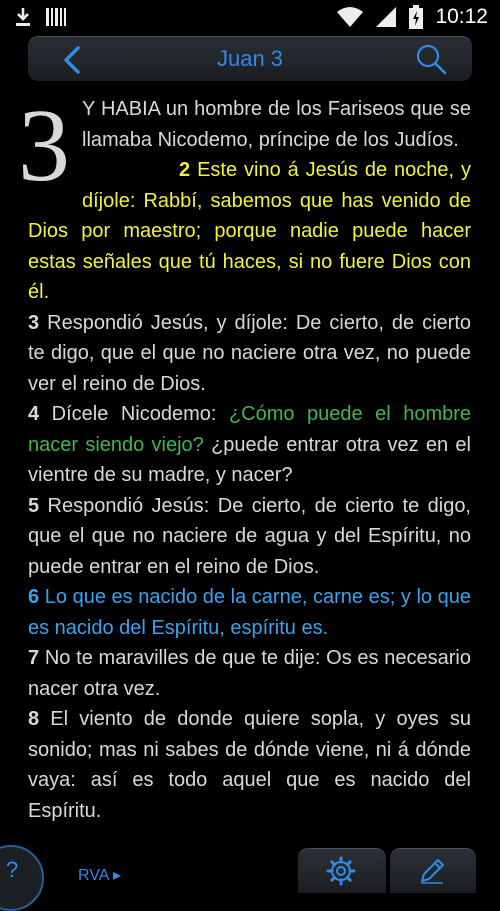  I want to click on help-button: ?, so click(22, 878).